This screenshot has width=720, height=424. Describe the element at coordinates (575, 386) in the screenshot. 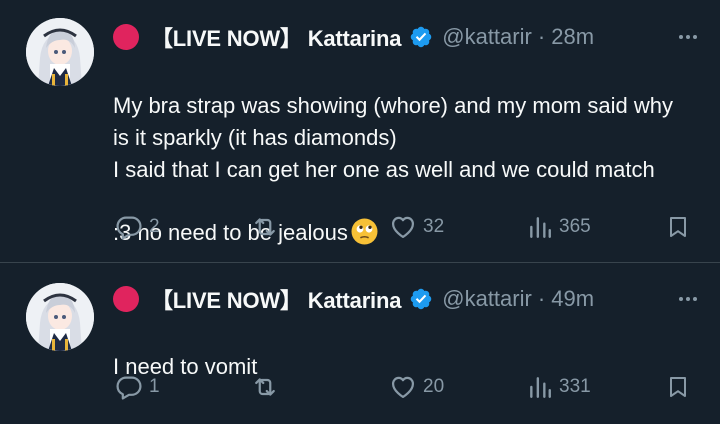

I see `view-count: 331` at that location.